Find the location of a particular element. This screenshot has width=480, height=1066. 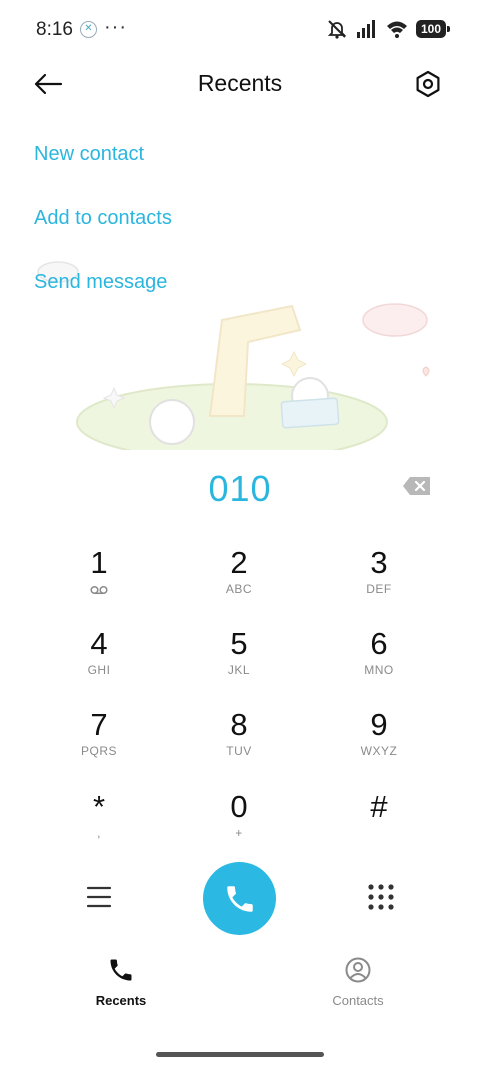

key-letters: PQRS is located at coordinates (98, 751).